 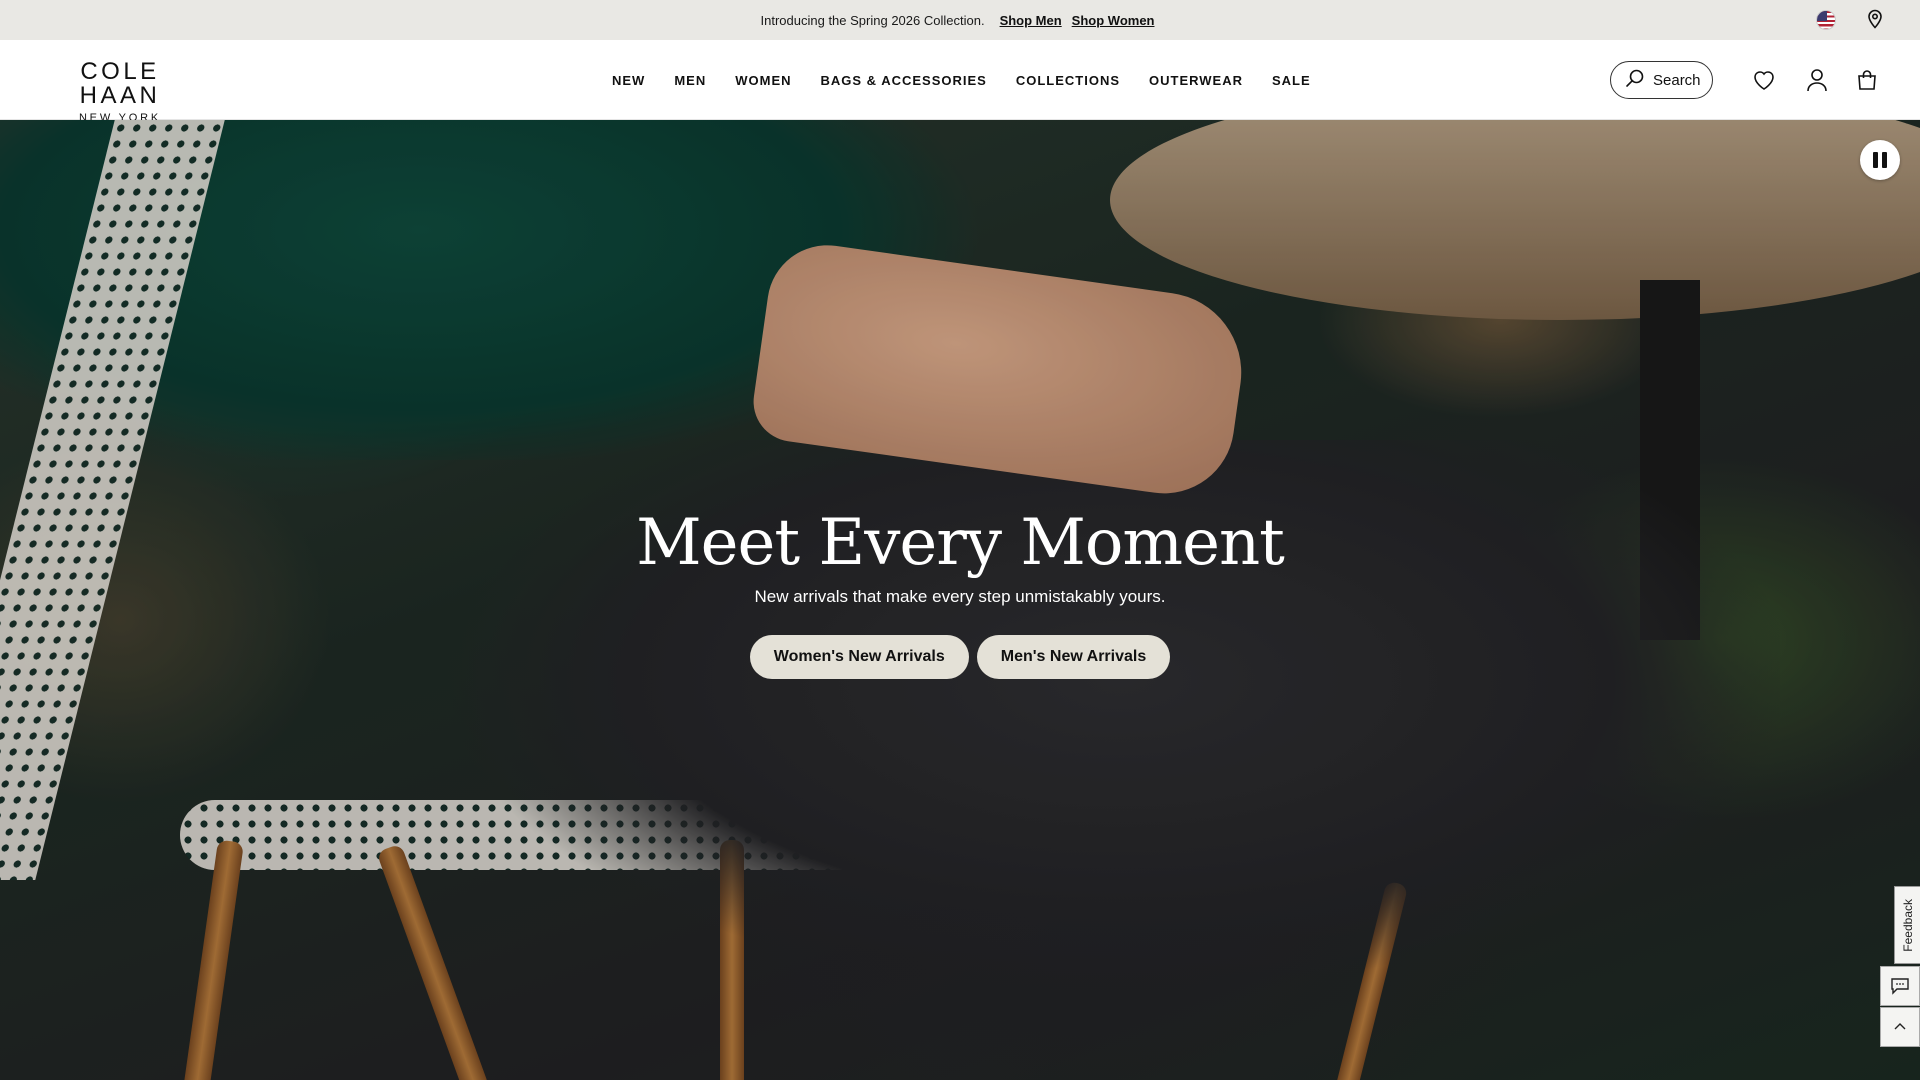 I want to click on feedback-label: Feedback, so click(x=1907, y=925).